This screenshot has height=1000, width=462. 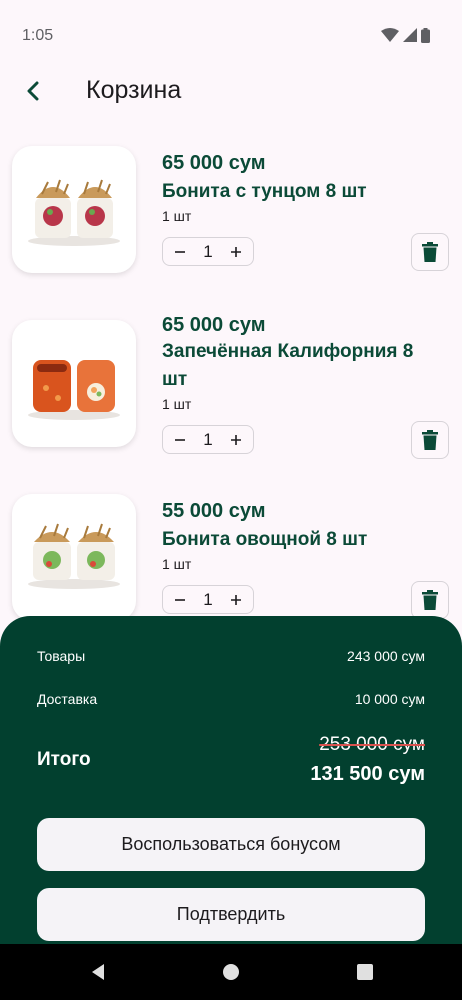 I want to click on item-name: Бонита с тунцом 8 шт, so click(x=264, y=191).